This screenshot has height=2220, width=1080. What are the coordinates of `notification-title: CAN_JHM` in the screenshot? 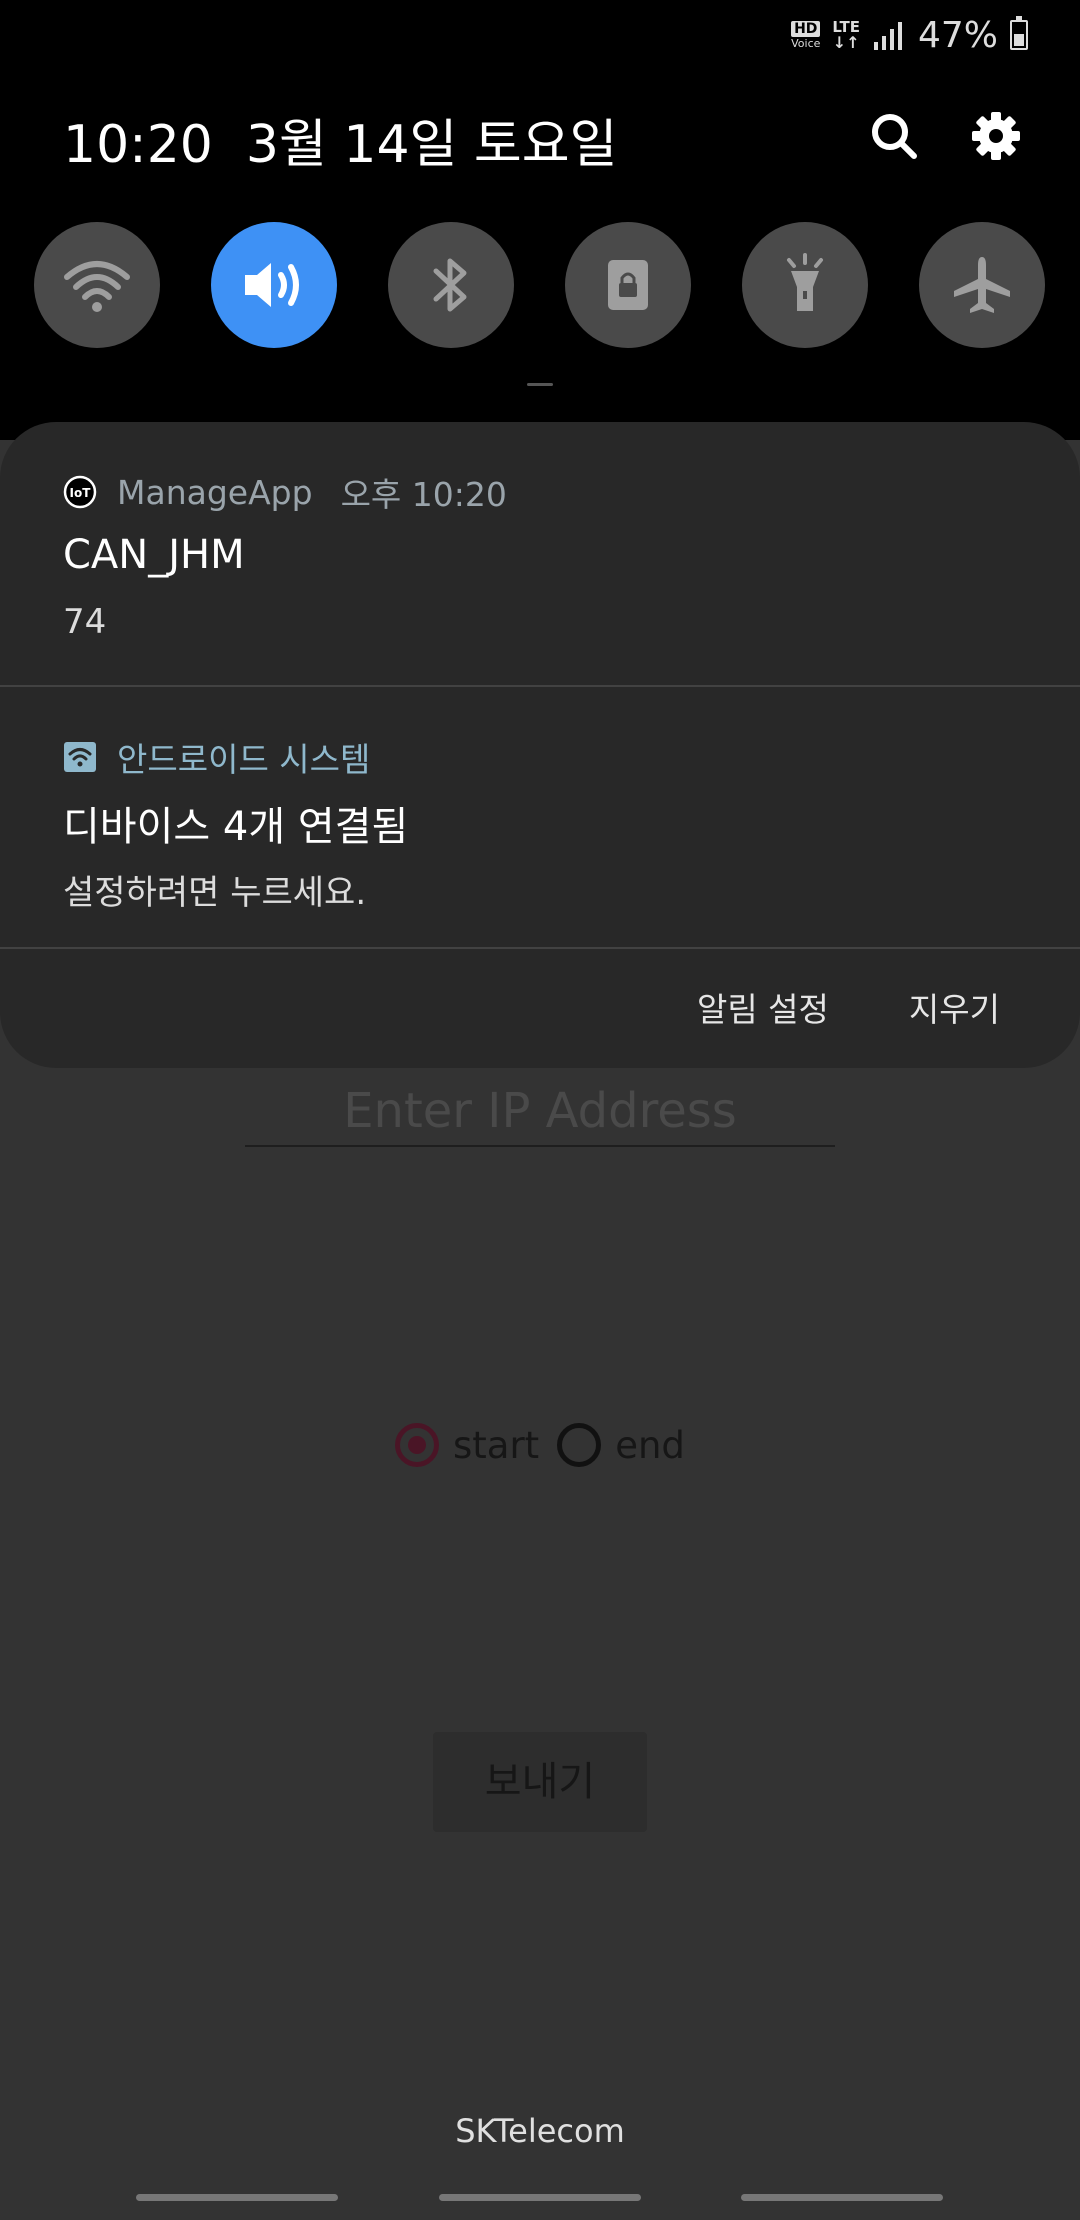 It's located at (154, 555).